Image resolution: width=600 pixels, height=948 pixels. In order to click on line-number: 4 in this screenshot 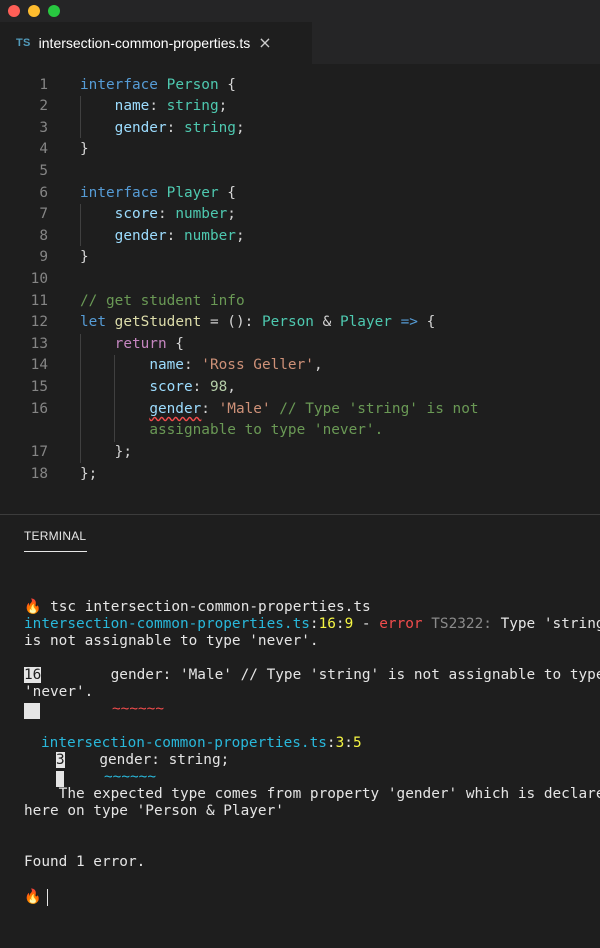, I will do `click(43, 149)`.